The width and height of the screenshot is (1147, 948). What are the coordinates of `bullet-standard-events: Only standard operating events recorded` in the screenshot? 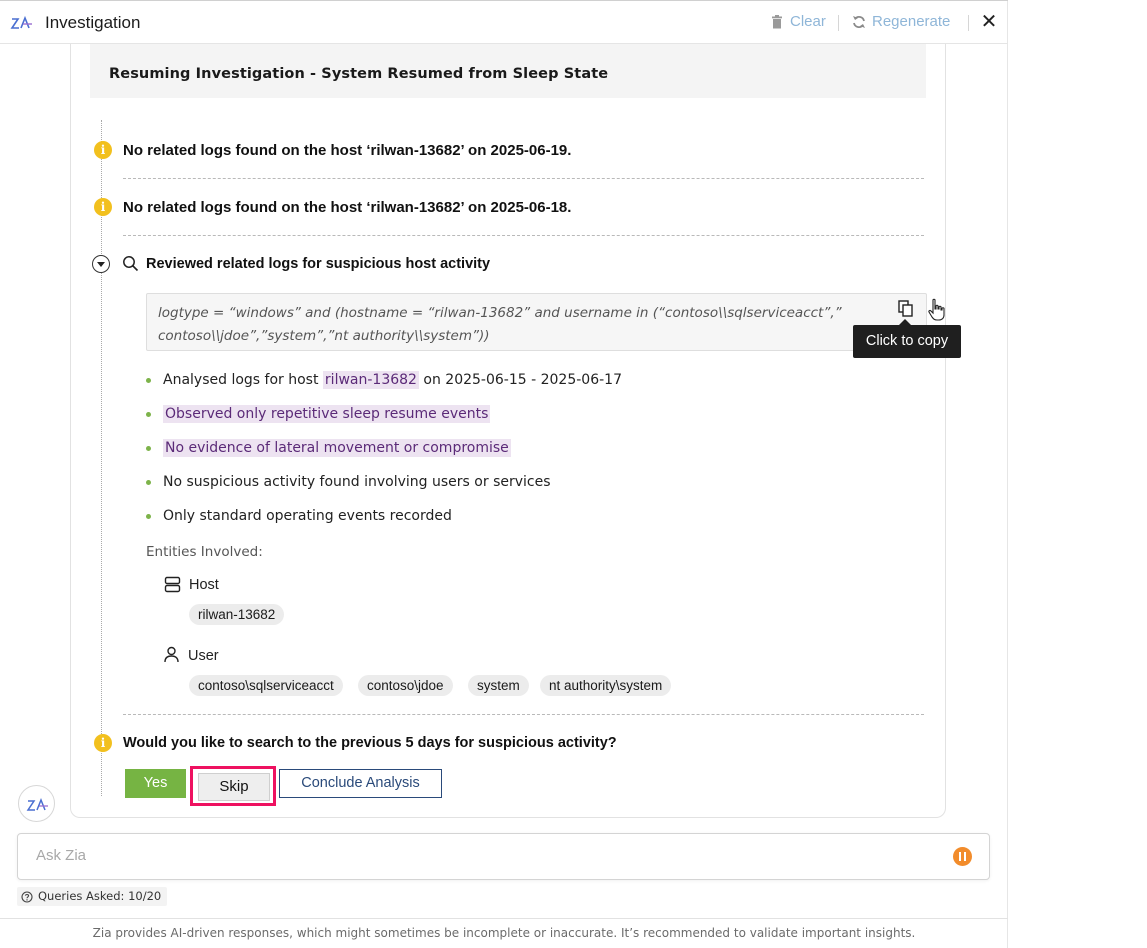 It's located at (307, 516).